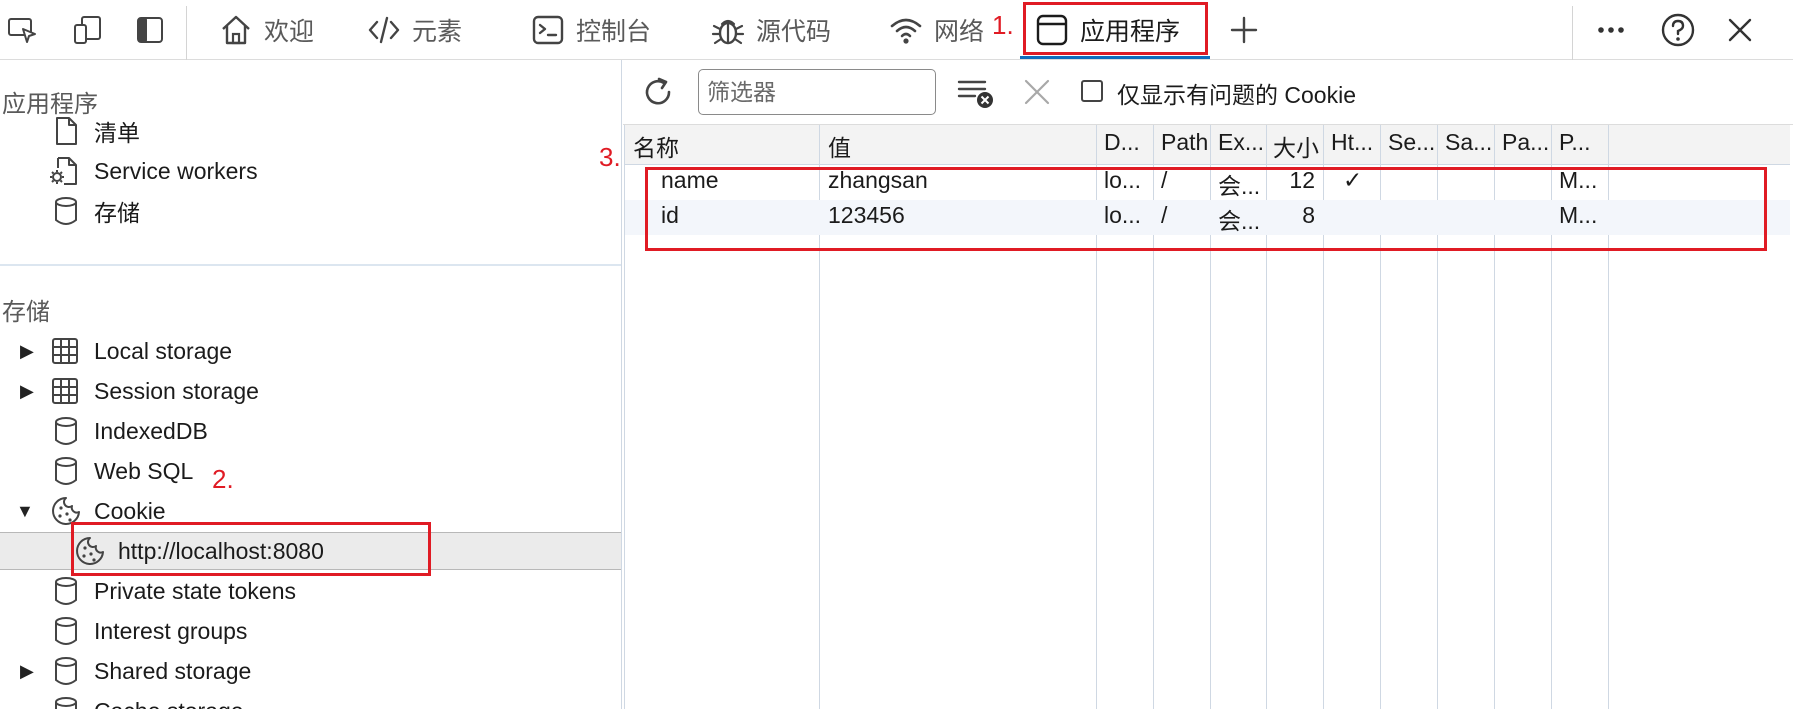  I want to click on bug-icon, so click(728, 32).